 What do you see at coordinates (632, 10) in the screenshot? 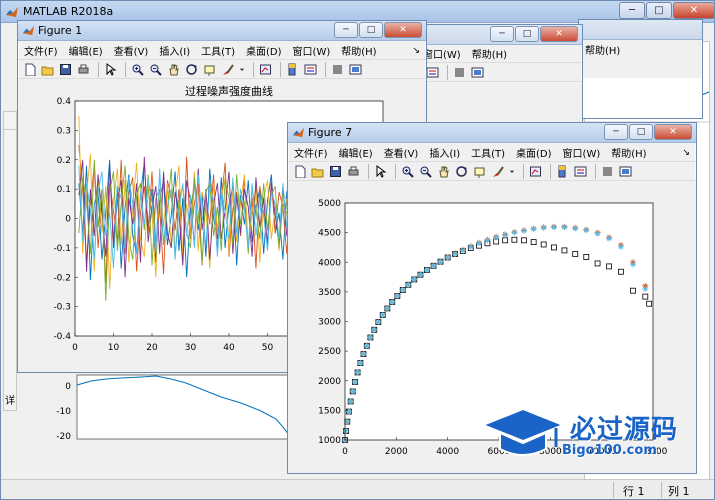
I see `main-minimize-button: ─` at bounding box center [632, 10].